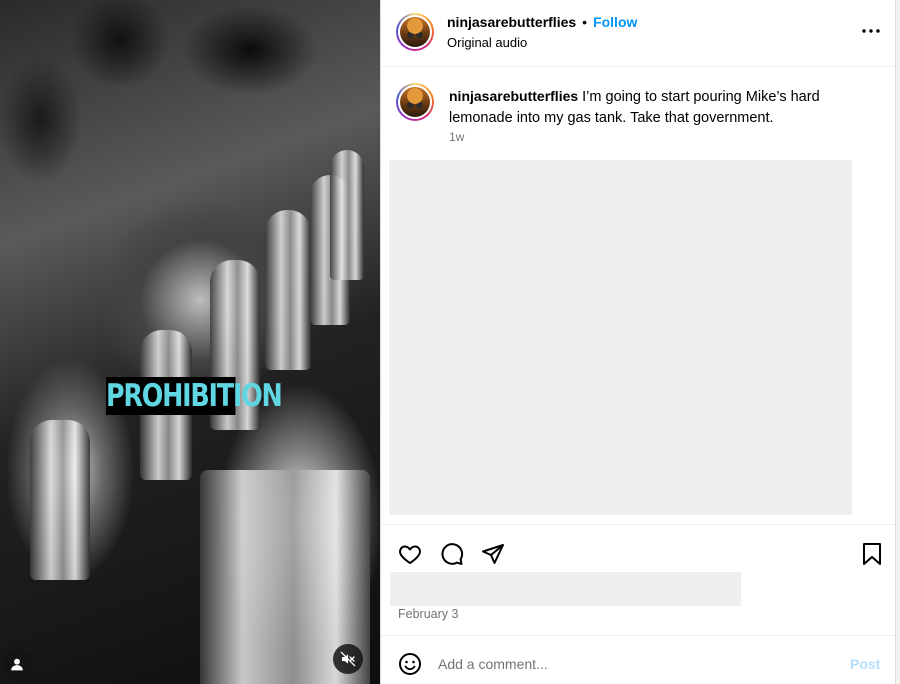 The image size is (900, 684). I want to click on heart-icon, so click(410, 554).